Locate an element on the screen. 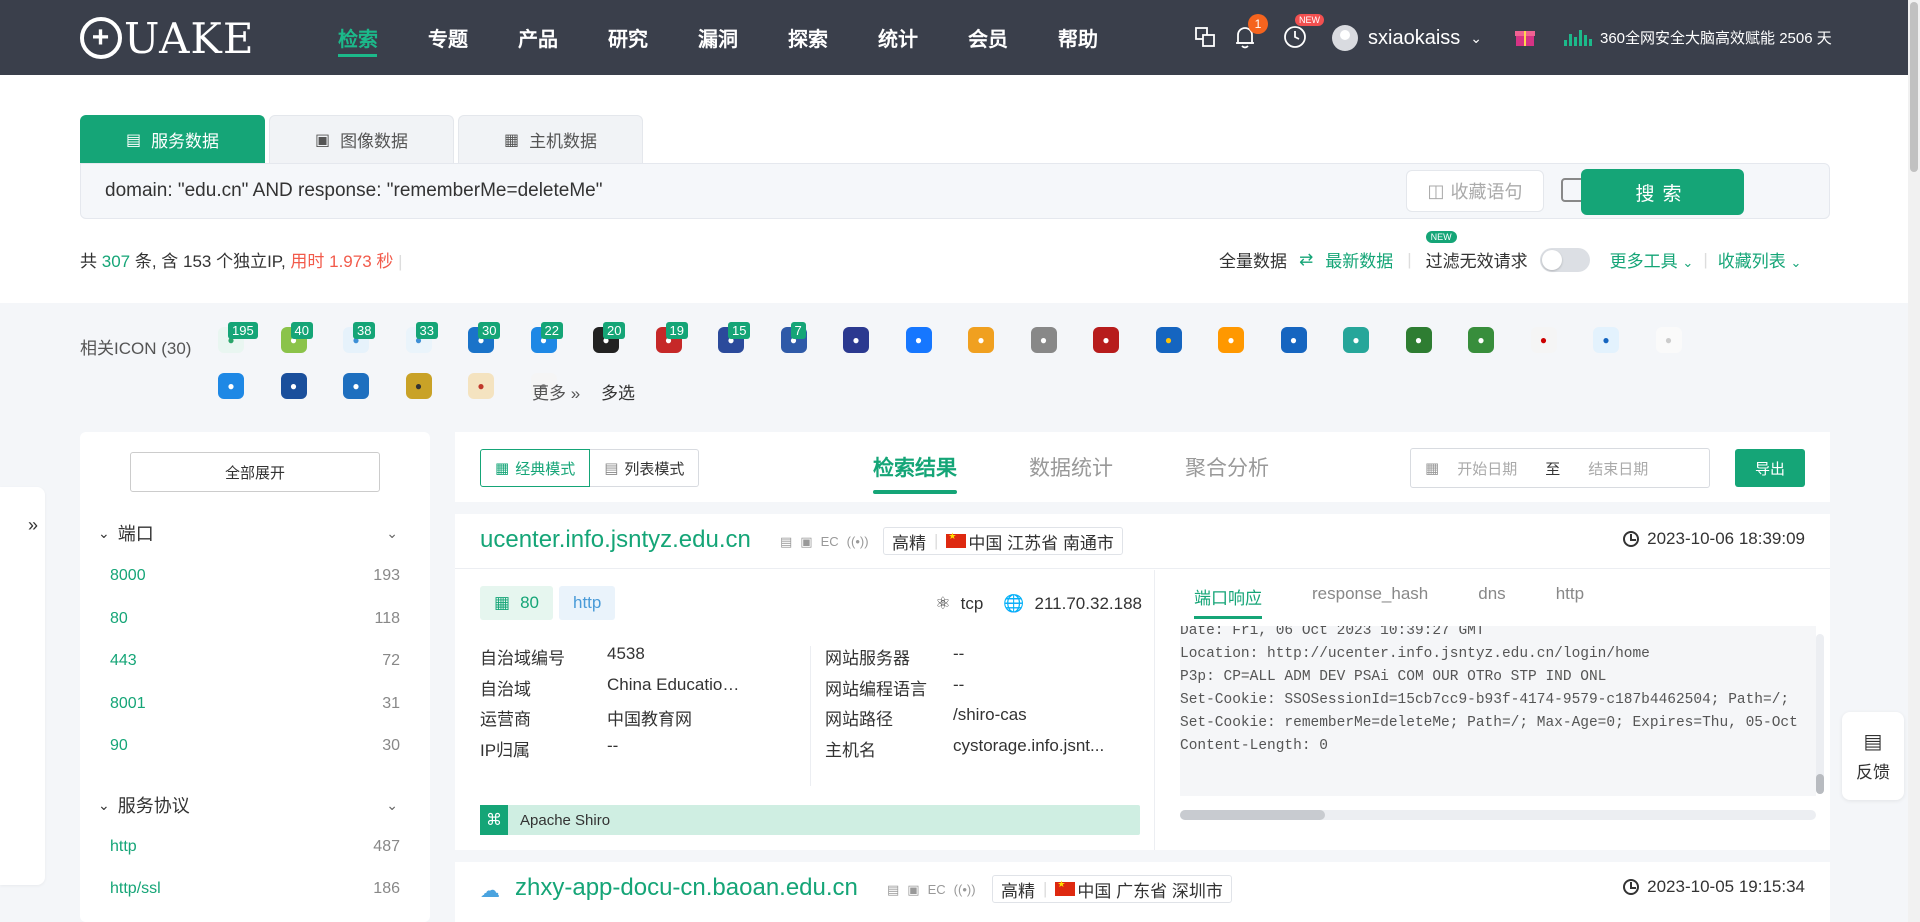 The height and width of the screenshot is (922, 1920). full-data-option: 全量数据 is located at coordinates (1253, 259).